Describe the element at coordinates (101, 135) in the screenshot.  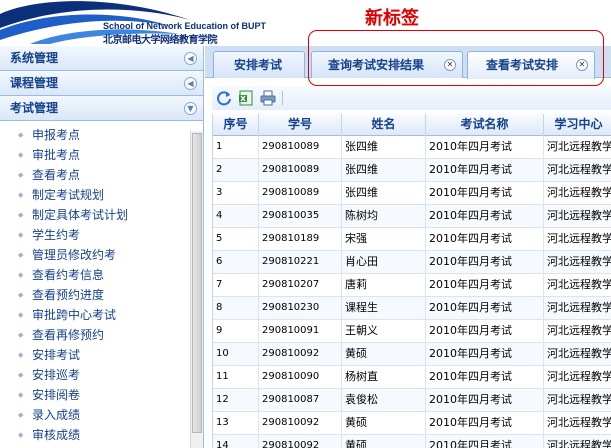
I see `sidebar-menu-item: ◆ 申报考点` at that location.